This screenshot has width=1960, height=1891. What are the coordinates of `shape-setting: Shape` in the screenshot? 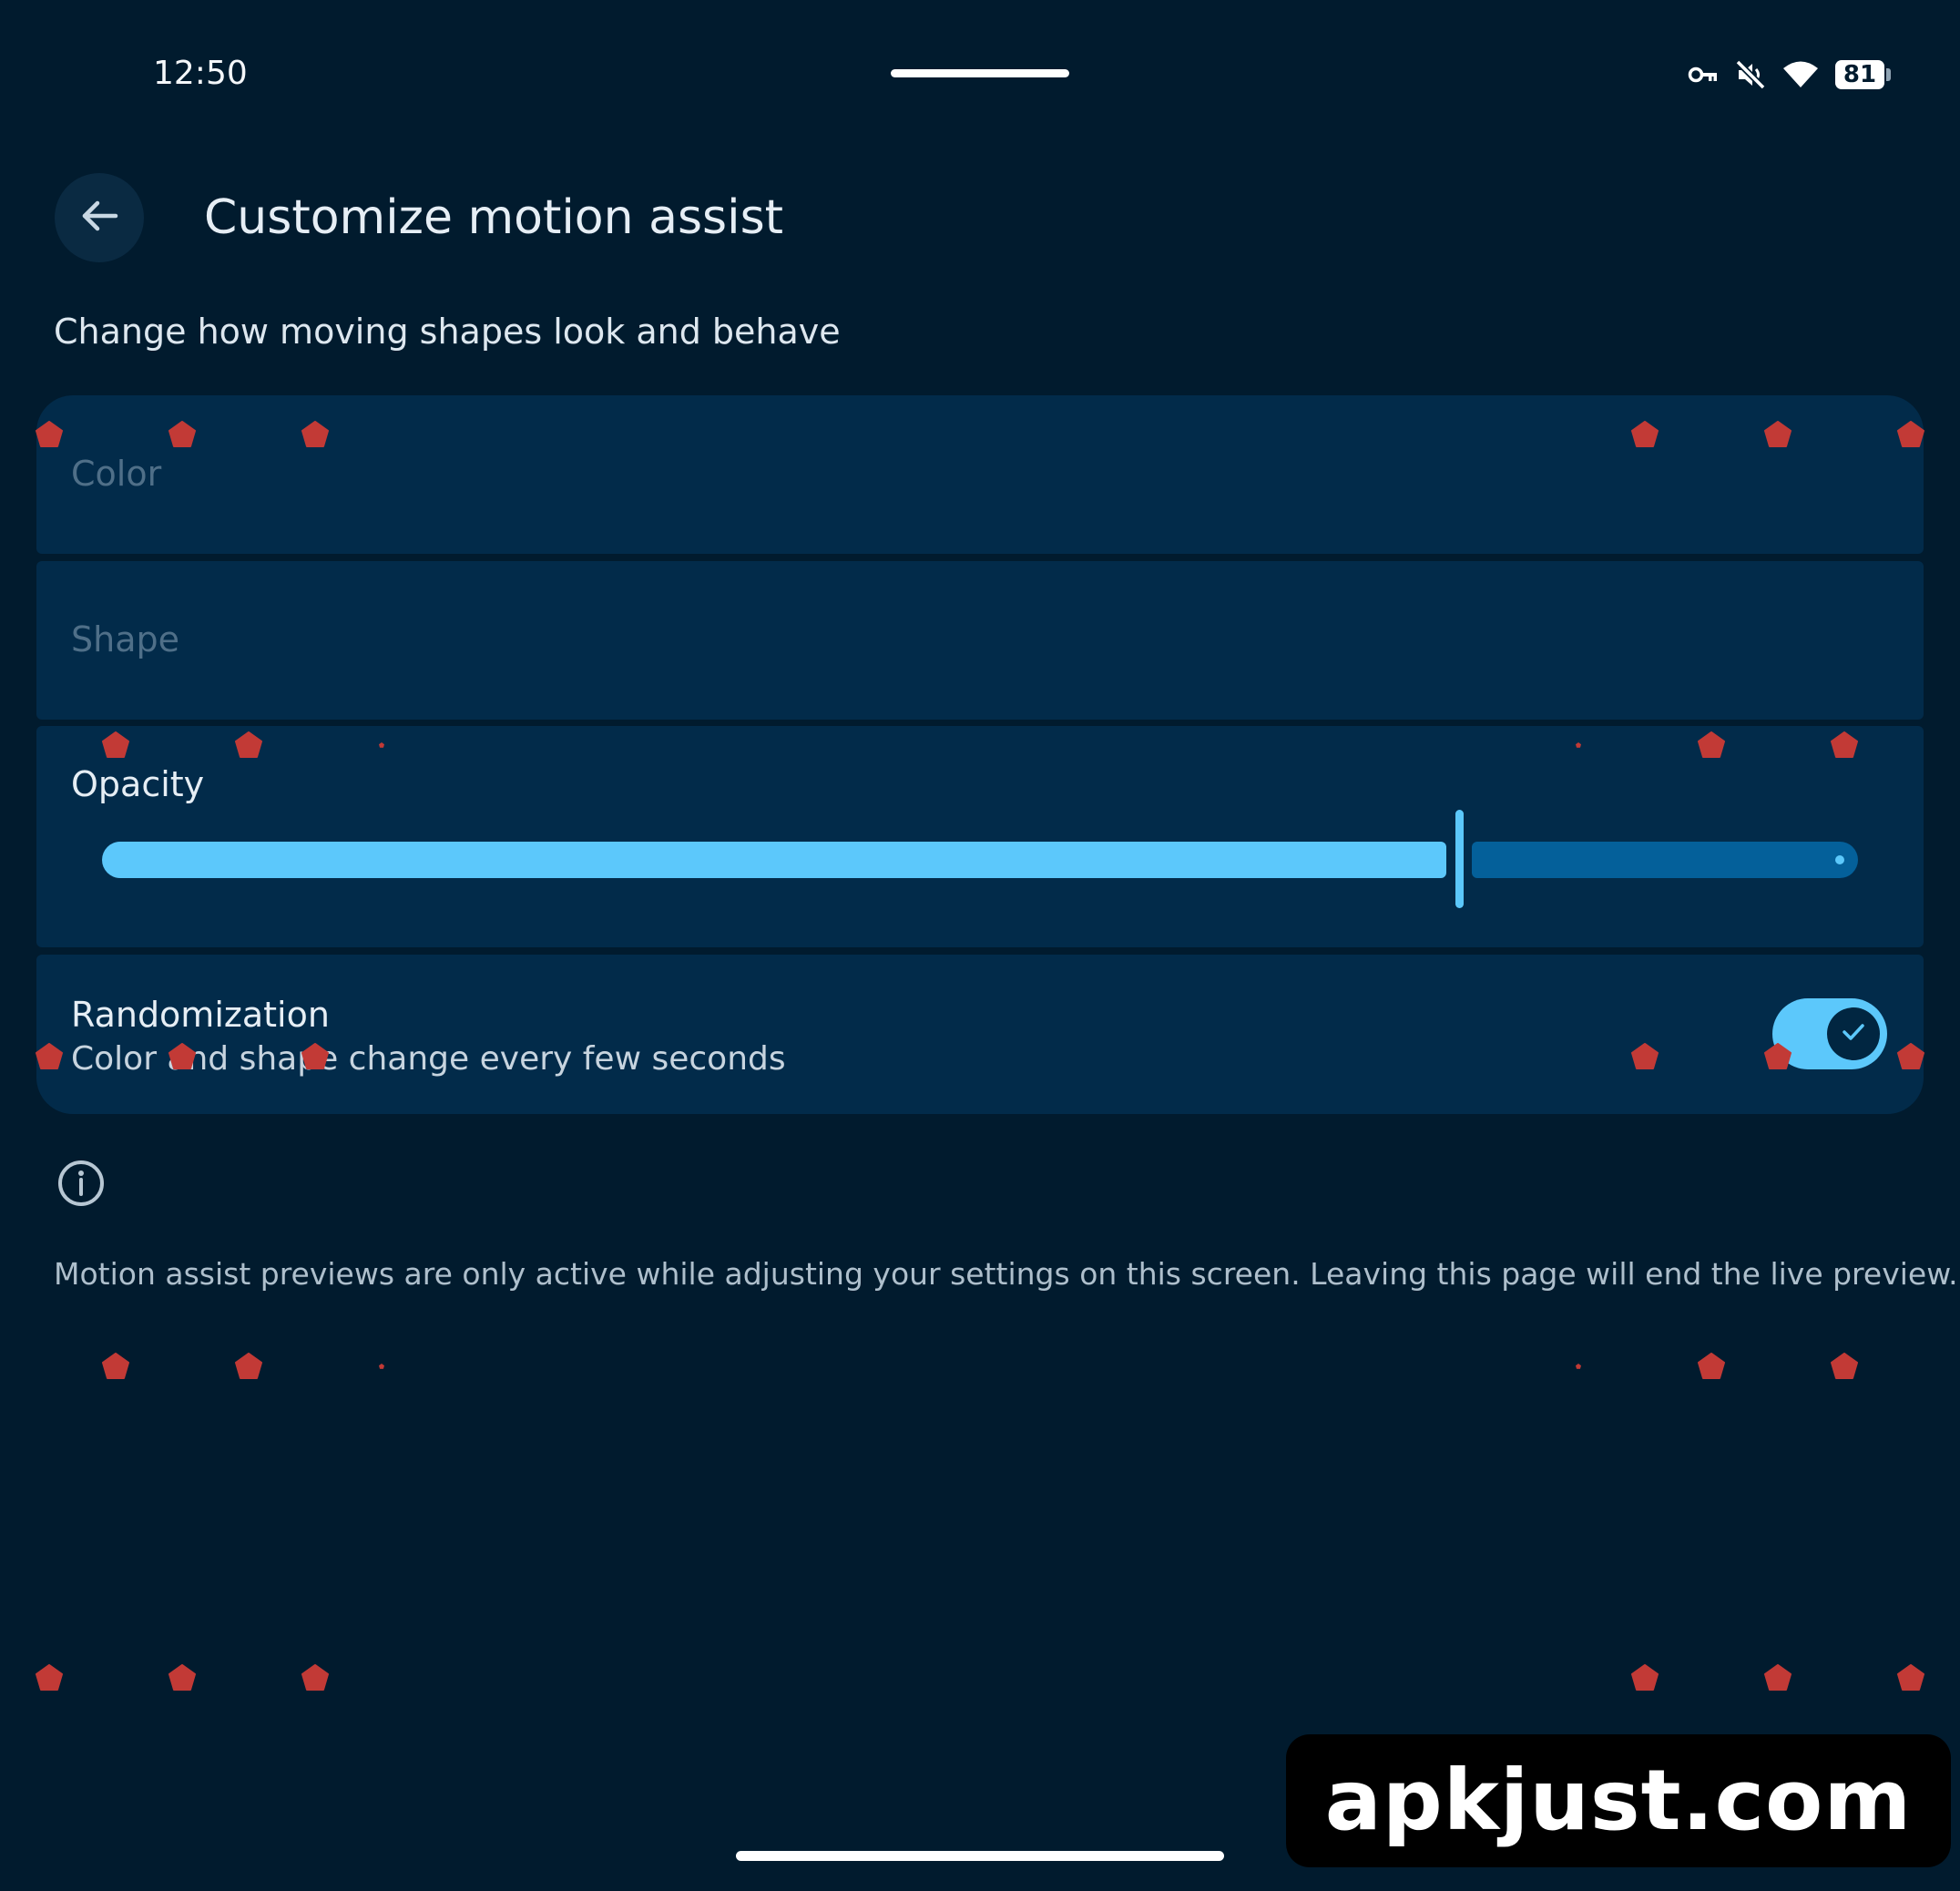 It's located at (980, 641).